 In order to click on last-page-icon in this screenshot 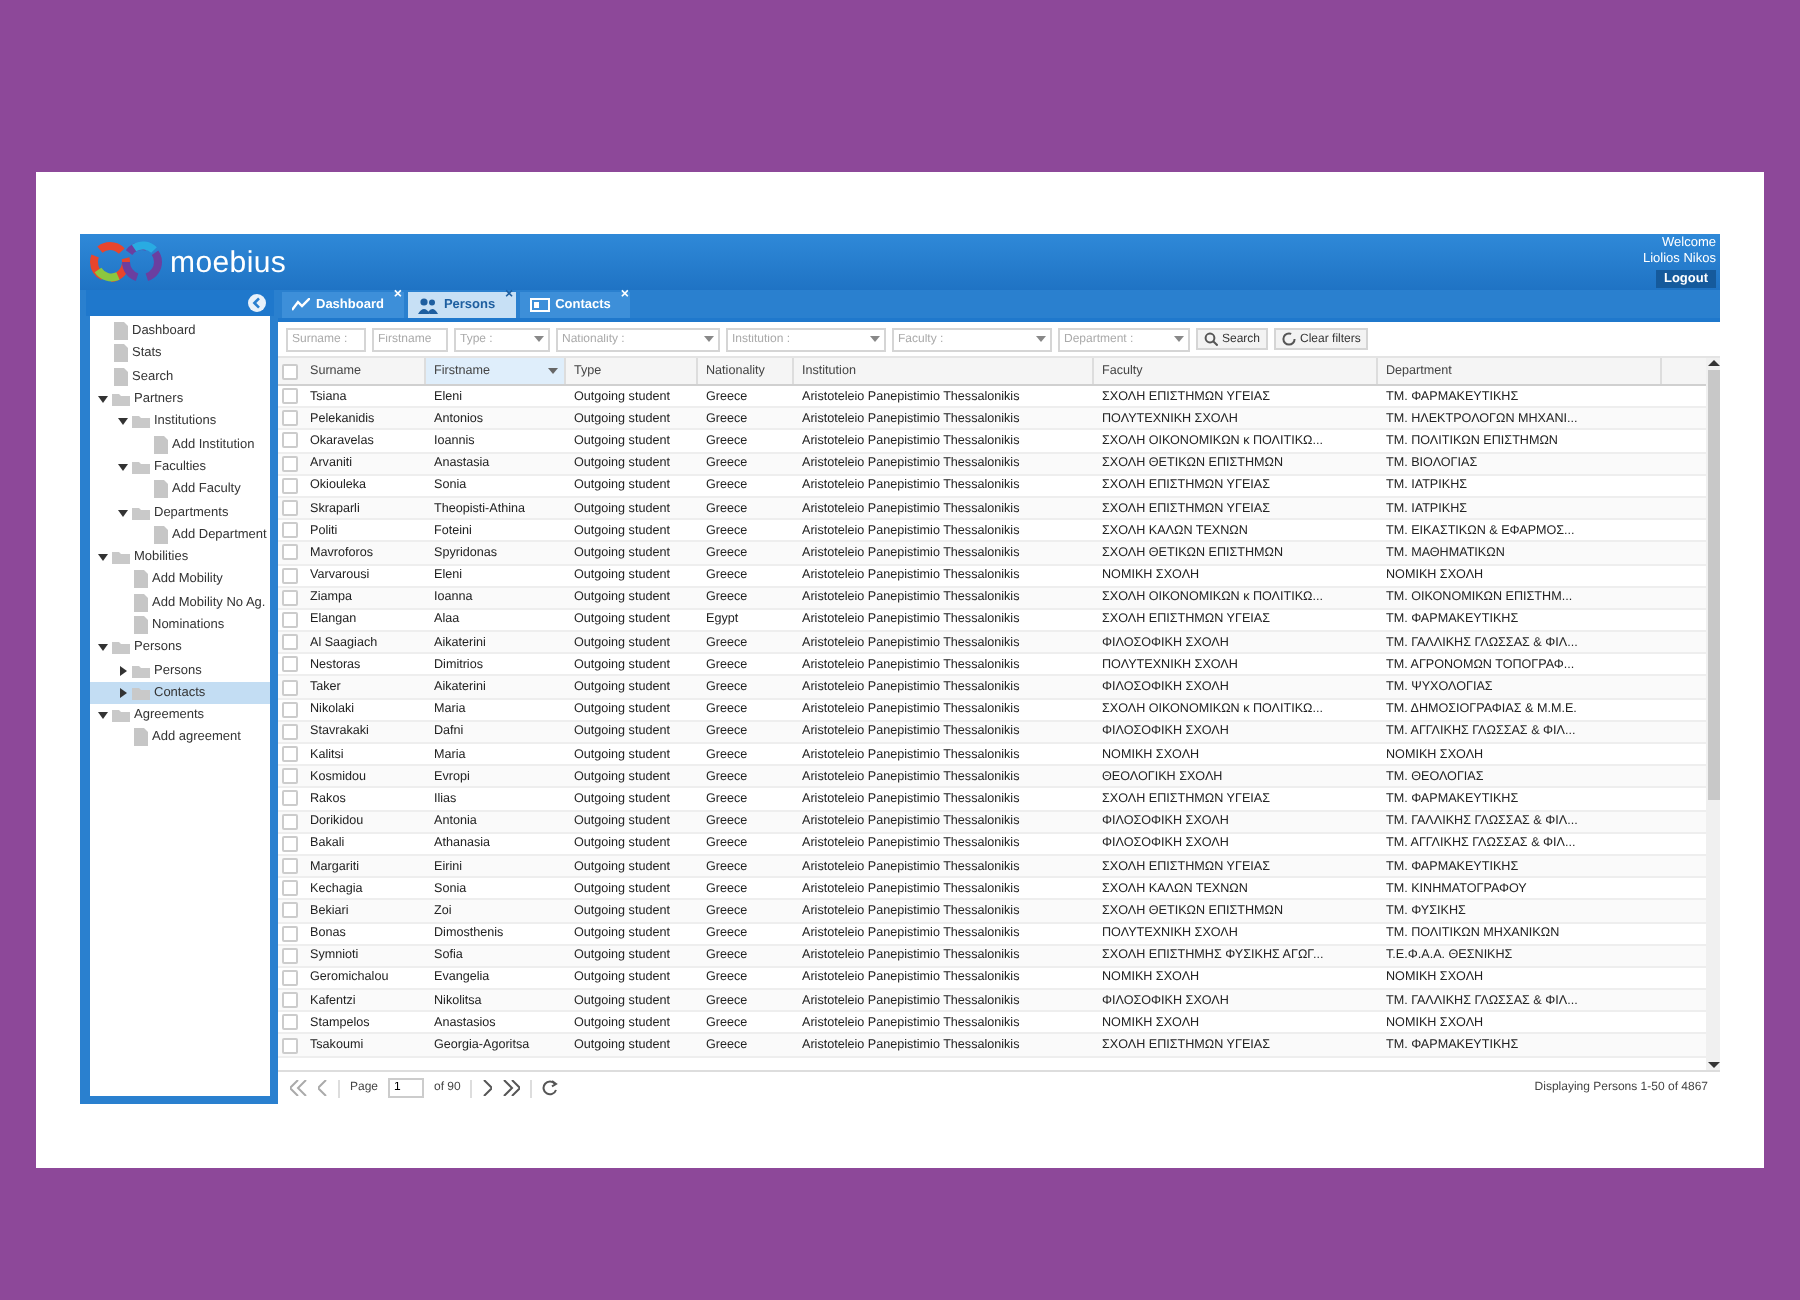, I will do `click(511, 1088)`.